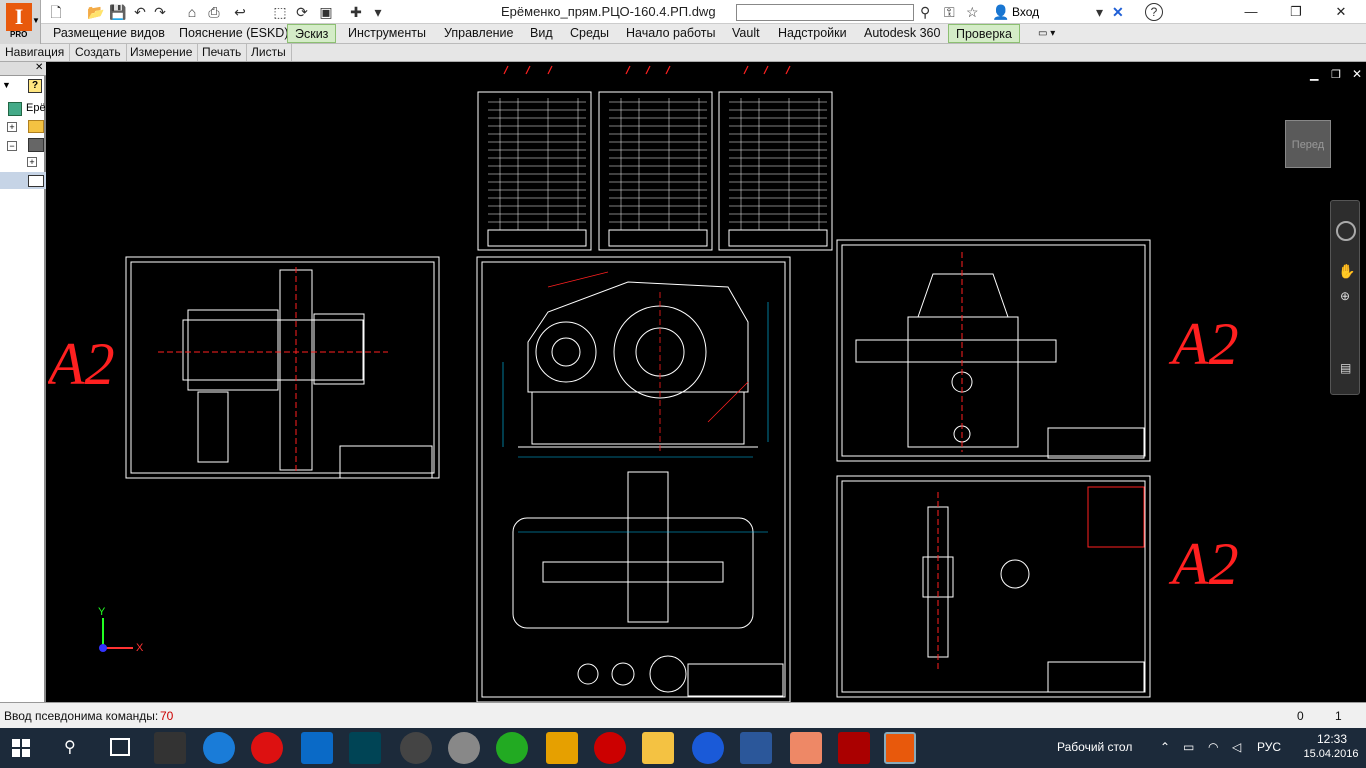 The image size is (1366, 768). Describe the element at coordinates (854, 748) in the screenshot. I see `autocad-icon` at that location.